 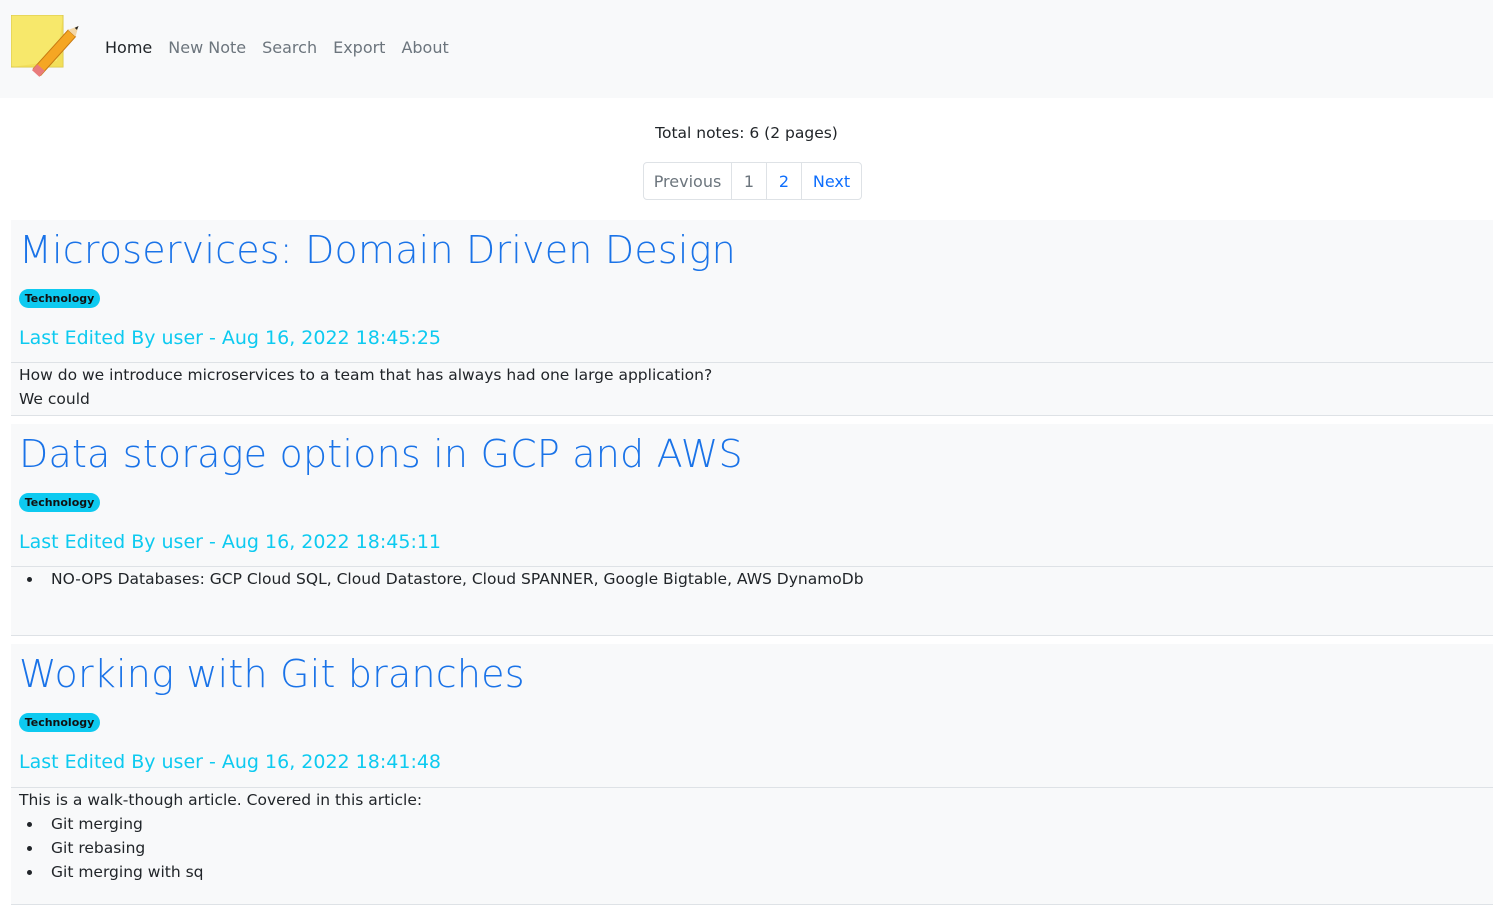 I want to click on pagination: Previous 1 2 Next, so click(x=752, y=181).